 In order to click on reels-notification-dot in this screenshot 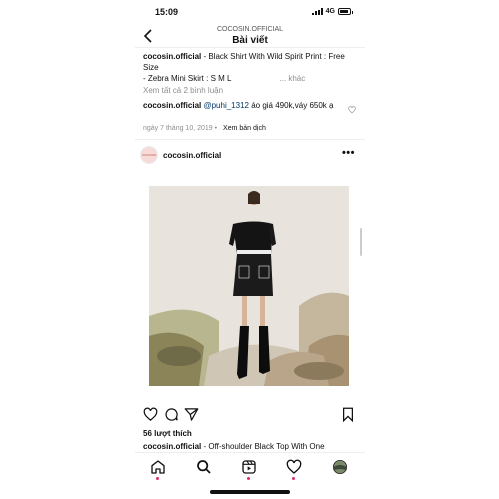, I will do `click(248, 478)`.